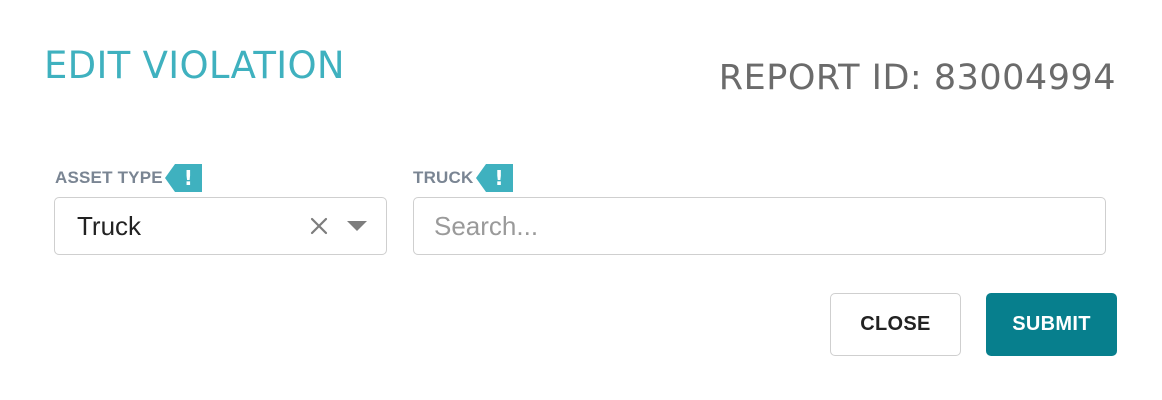 Image resolution: width=1162 pixels, height=400 pixels. I want to click on modal-title: EDIT VIOLATION, so click(194, 65).